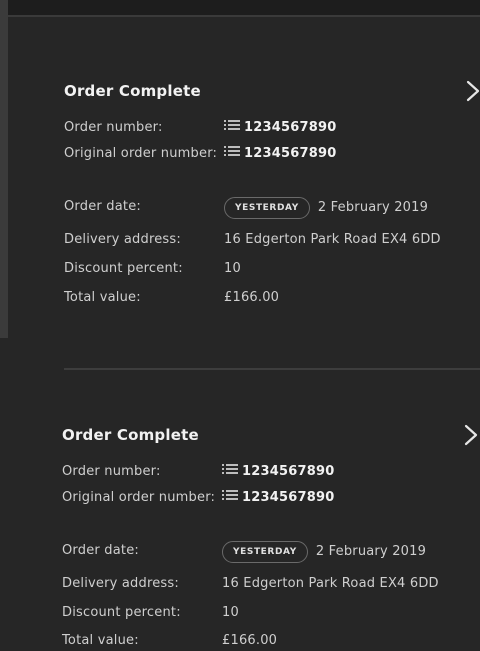 Image resolution: width=480 pixels, height=651 pixels. I want to click on top-bar, so click(240, 8).